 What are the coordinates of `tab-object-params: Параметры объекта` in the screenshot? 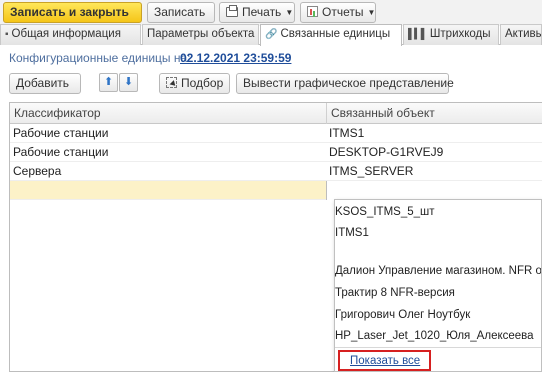 It's located at (200, 34).